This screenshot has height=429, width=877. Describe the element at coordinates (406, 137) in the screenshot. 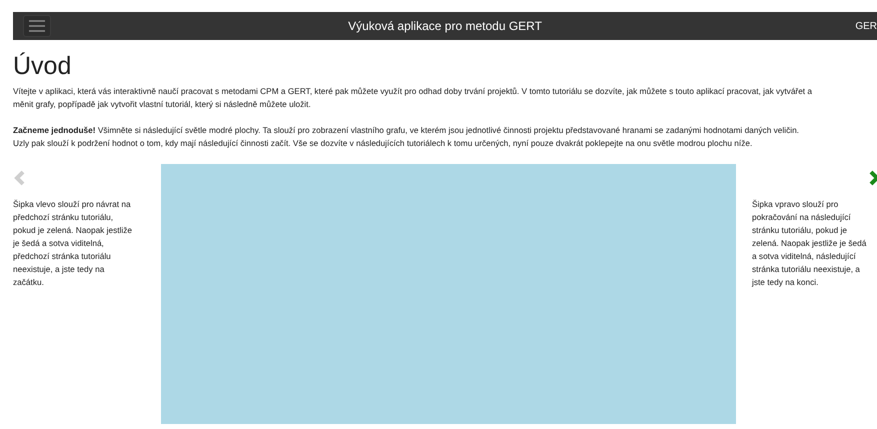

I see `intro-paragraph: Začneme jednoduše! Všimněte si následující světle modré plochy. Ta slouží pro zobrazení vlastního grafu, ve kterém jsou jednotlivé činnosti projektu představované hranami se zadanými hodnotami daných veličin. Uzly pak slouží k podržení hodnot o tom, kdy mají následující činnosti začít. Vše se dozvíte v následujících tutoriálech k tomu určených, nyní pouze dvakrát poklepejte na onu světle modrou plochu níže.` at that location.